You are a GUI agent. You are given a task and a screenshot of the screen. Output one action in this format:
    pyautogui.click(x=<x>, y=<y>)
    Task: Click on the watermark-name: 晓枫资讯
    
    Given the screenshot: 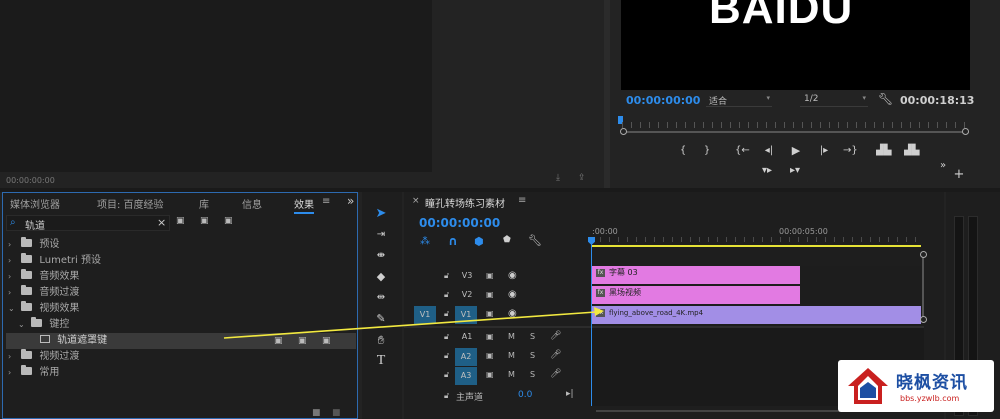 What is the action you would take?
    pyautogui.click(x=932, y=383)
    